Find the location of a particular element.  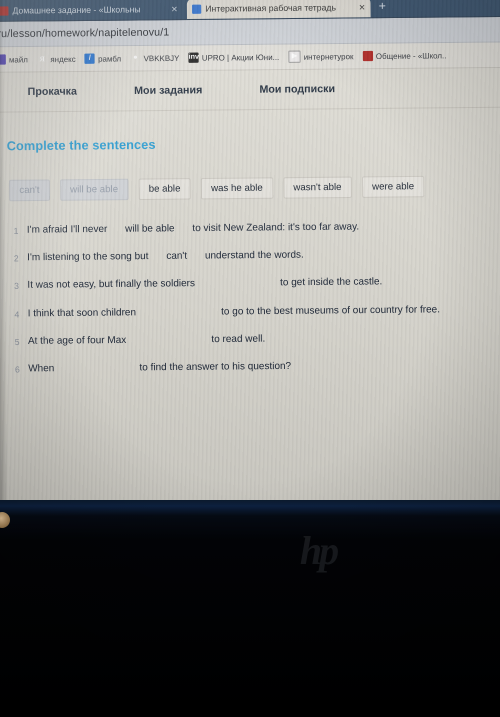

bookmark-rambler: / рамбл is located at coordinates (103, 58).